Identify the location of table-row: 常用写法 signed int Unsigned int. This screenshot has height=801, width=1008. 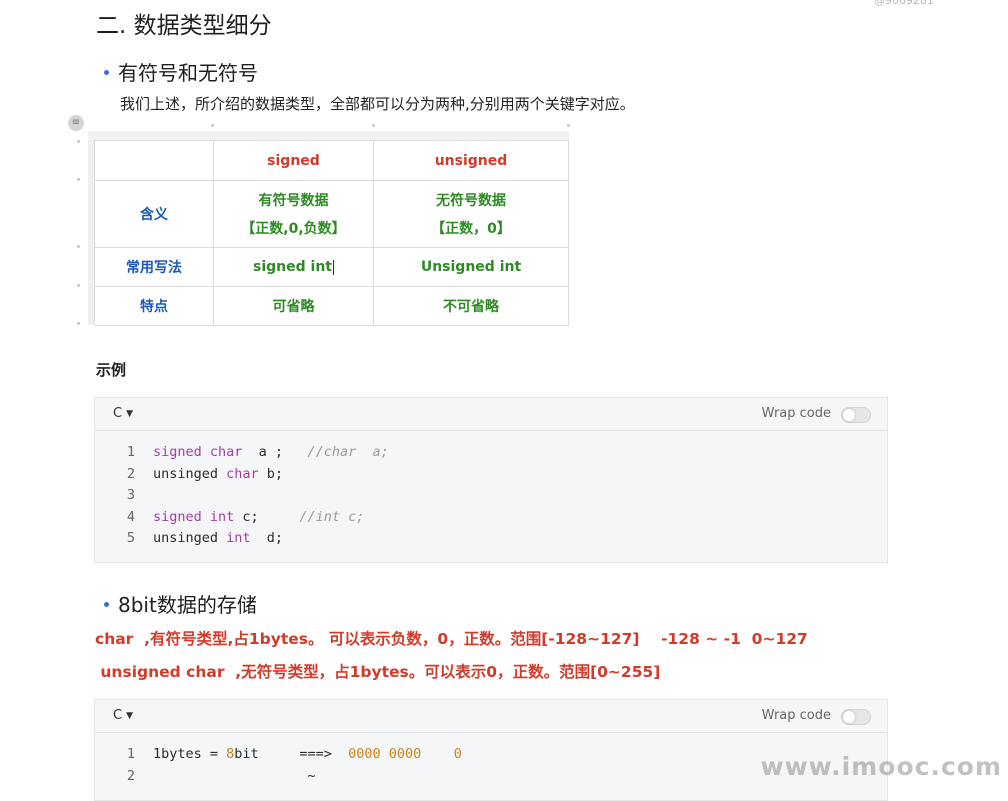
(331, 267).